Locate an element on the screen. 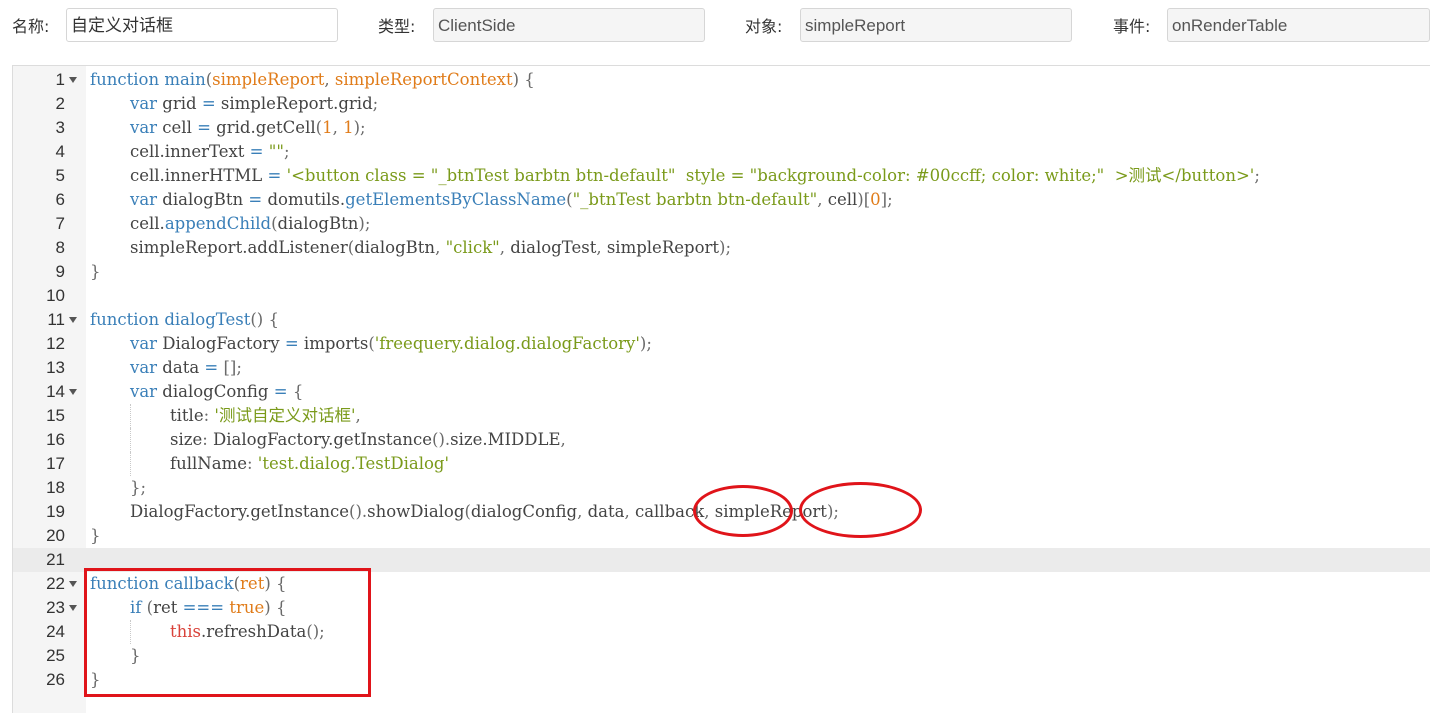  code-token: data is located at coordinates (181, 367).